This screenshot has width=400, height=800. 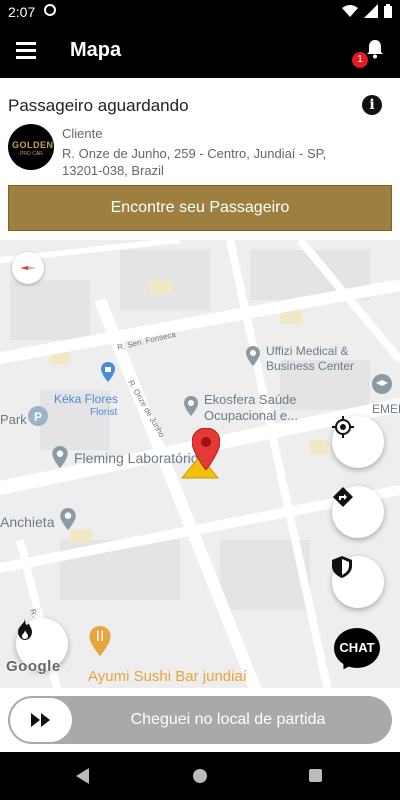 I want to click on client-label: Cliente, so click(x=82, y=133).